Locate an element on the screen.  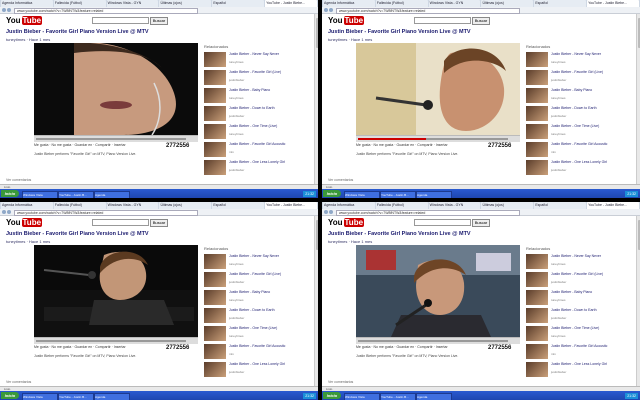
video-player is located at coordinates (438, 89).